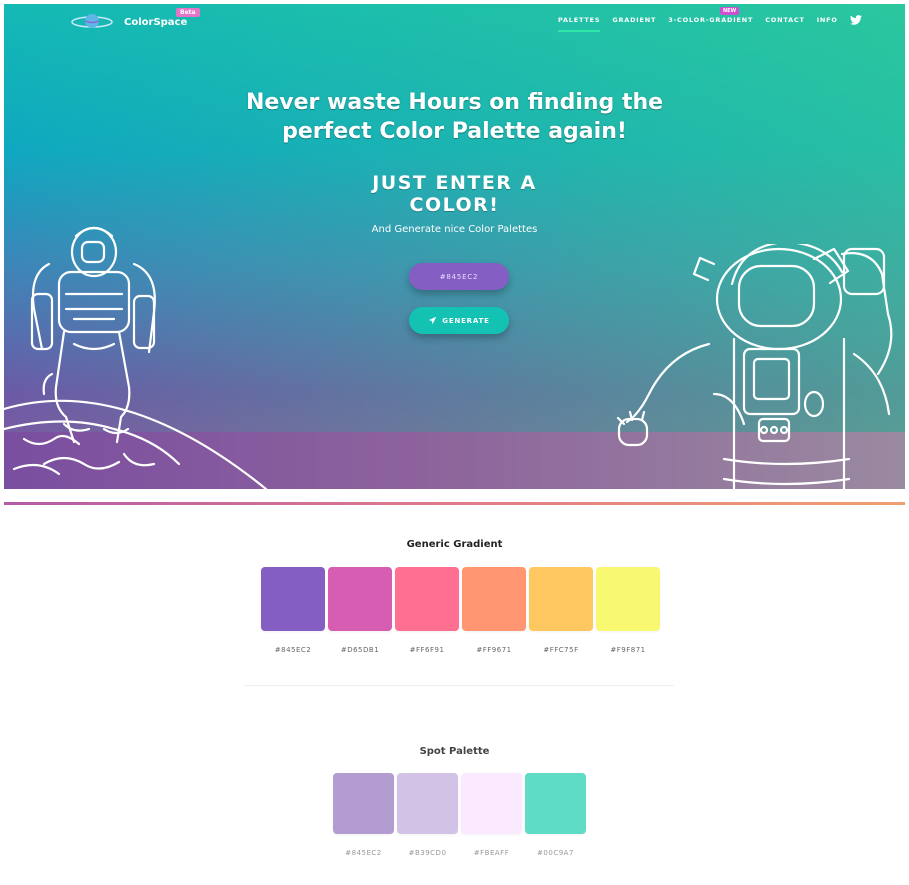 This screenshot has height=885, width=909. I want to click on hero-tagline: And Generate nice Color Palettes, so click(454, 229).